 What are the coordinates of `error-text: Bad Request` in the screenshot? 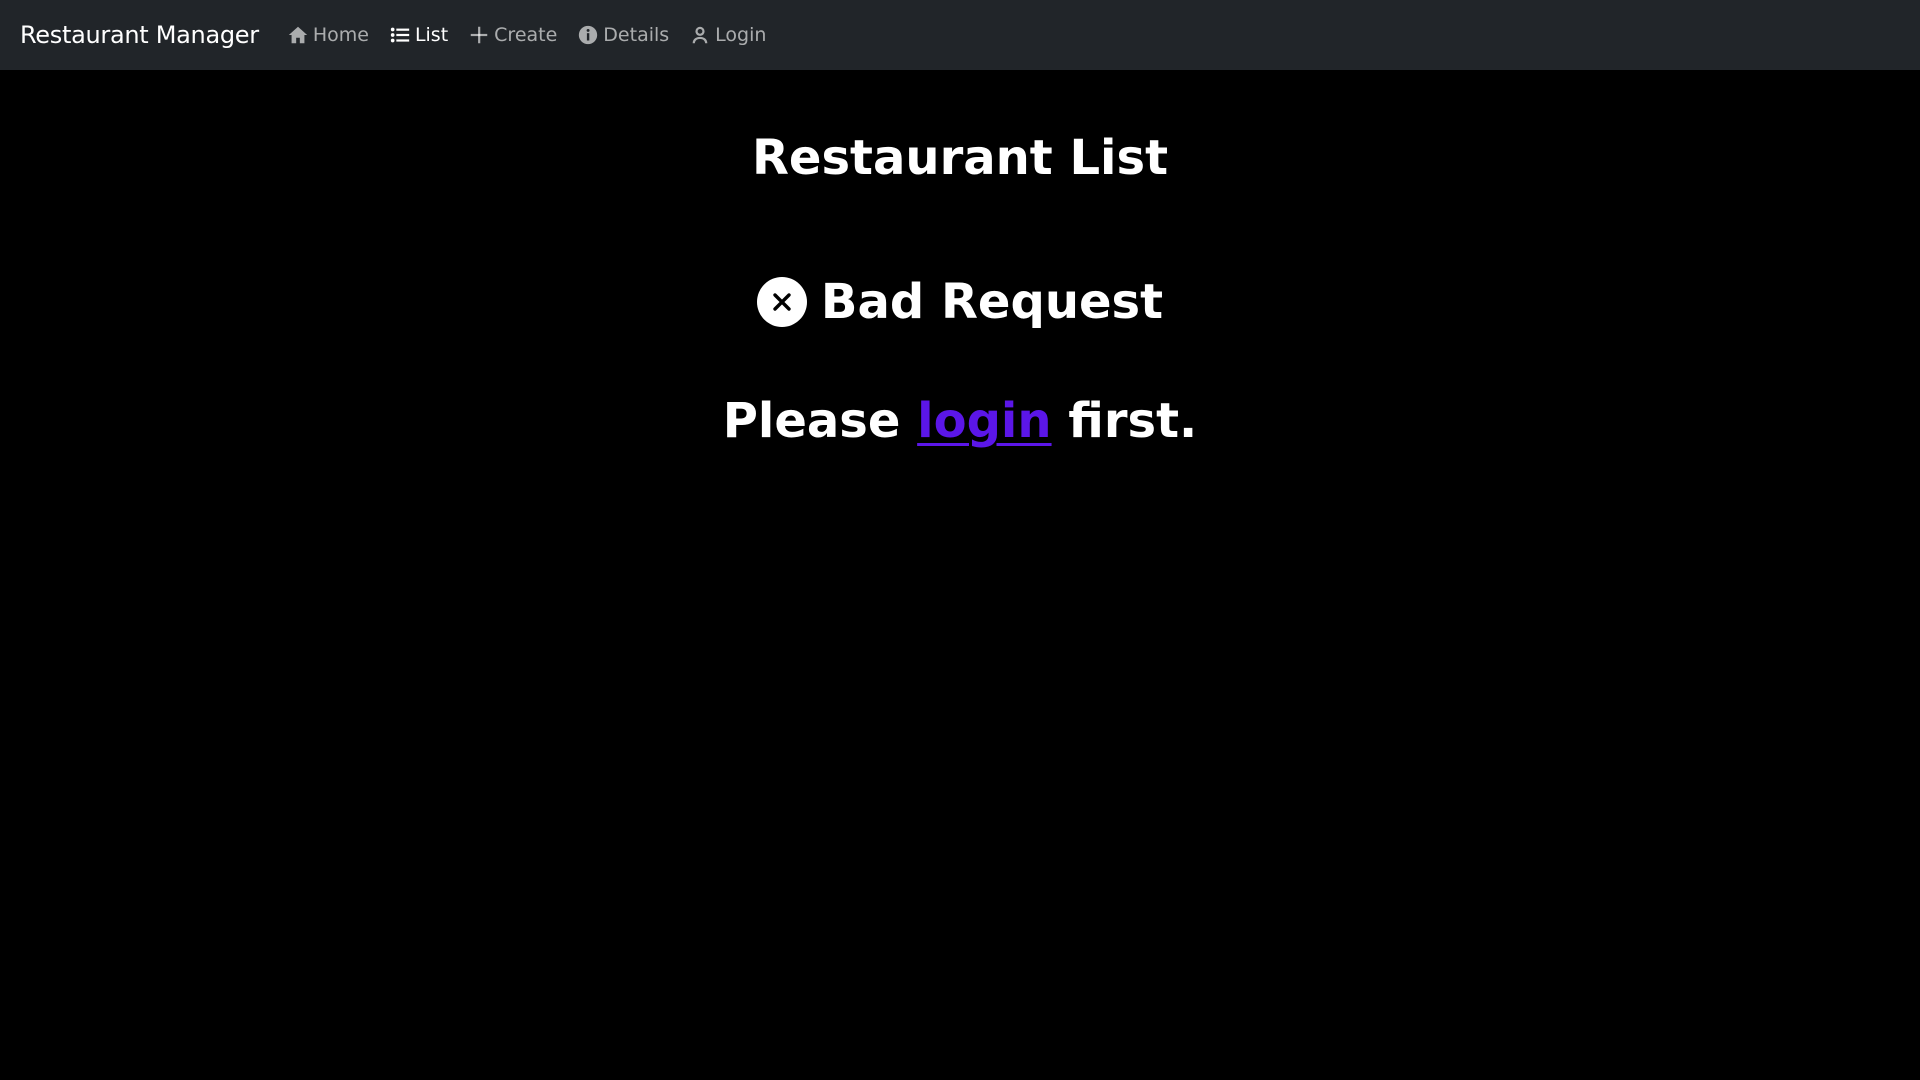 It's located at (992, 301).